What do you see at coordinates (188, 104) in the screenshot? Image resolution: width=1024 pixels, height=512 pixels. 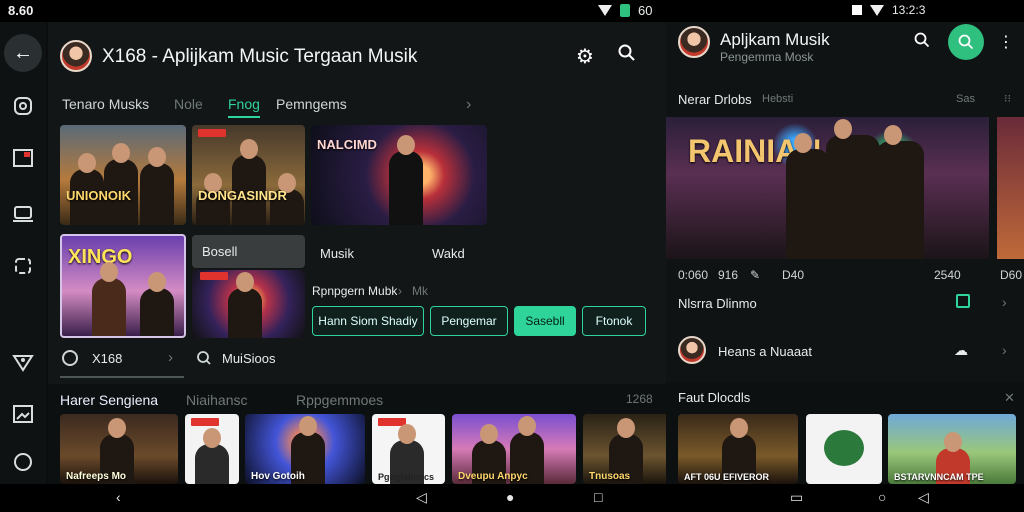 I see `tab-nole: Nole` at bounding box center [188, 104].